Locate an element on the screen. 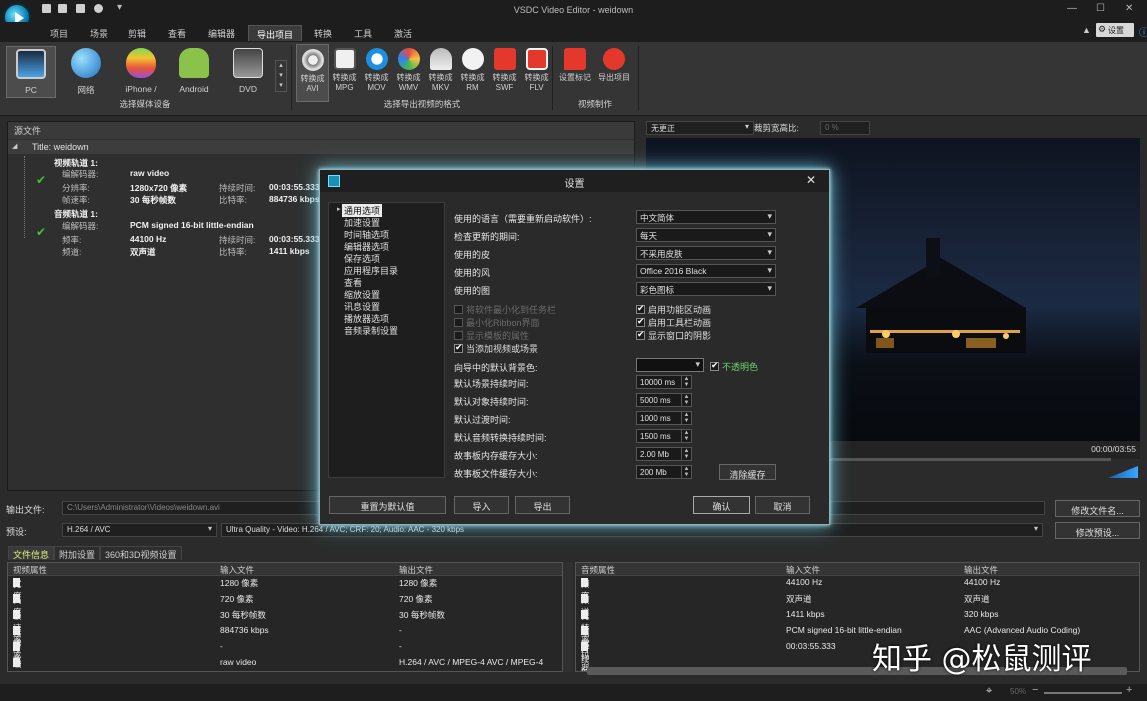  crop-ratio-spin: 0 % is located at coordinates (845, 128).